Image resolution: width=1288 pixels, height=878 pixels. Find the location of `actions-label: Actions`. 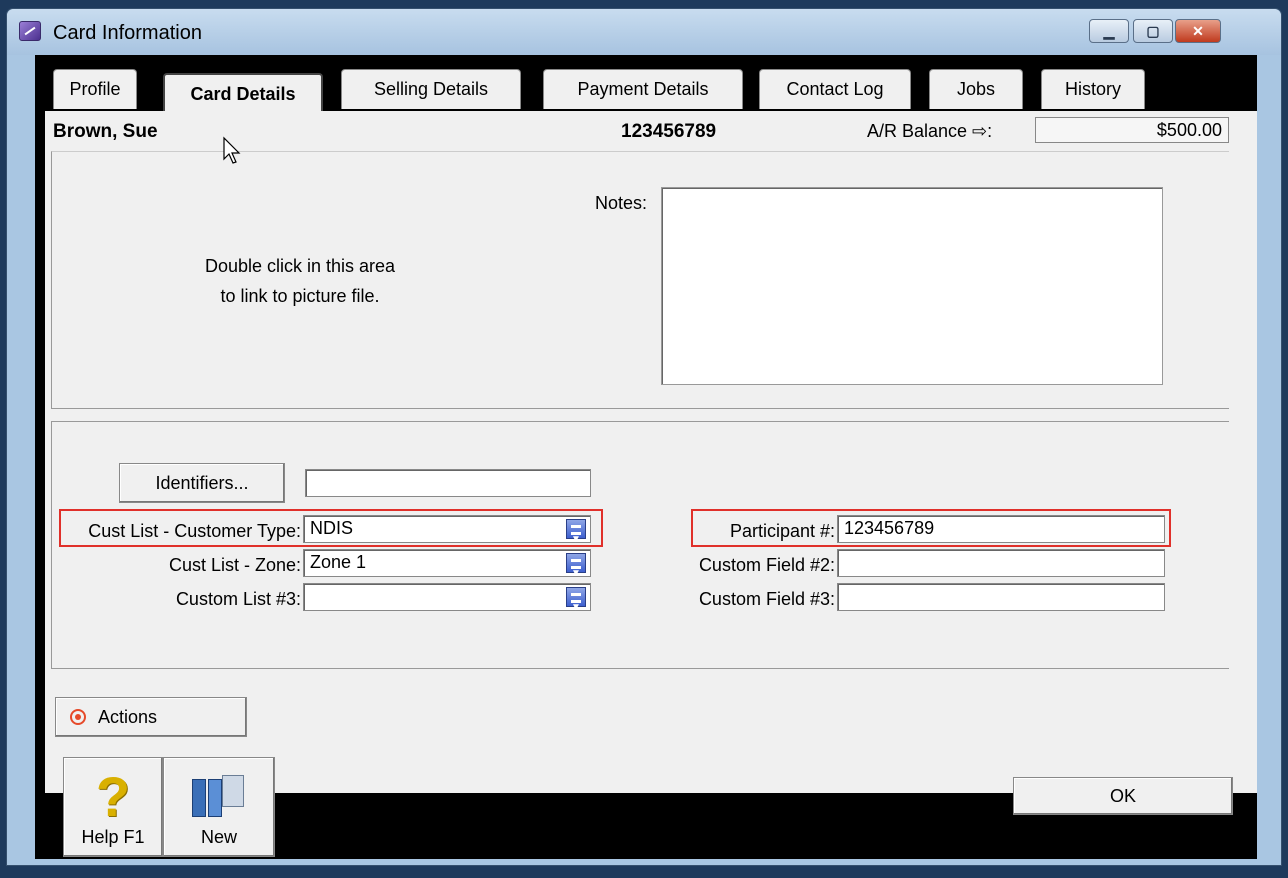

actions-label: Actions is located at coordinates (128, 716).